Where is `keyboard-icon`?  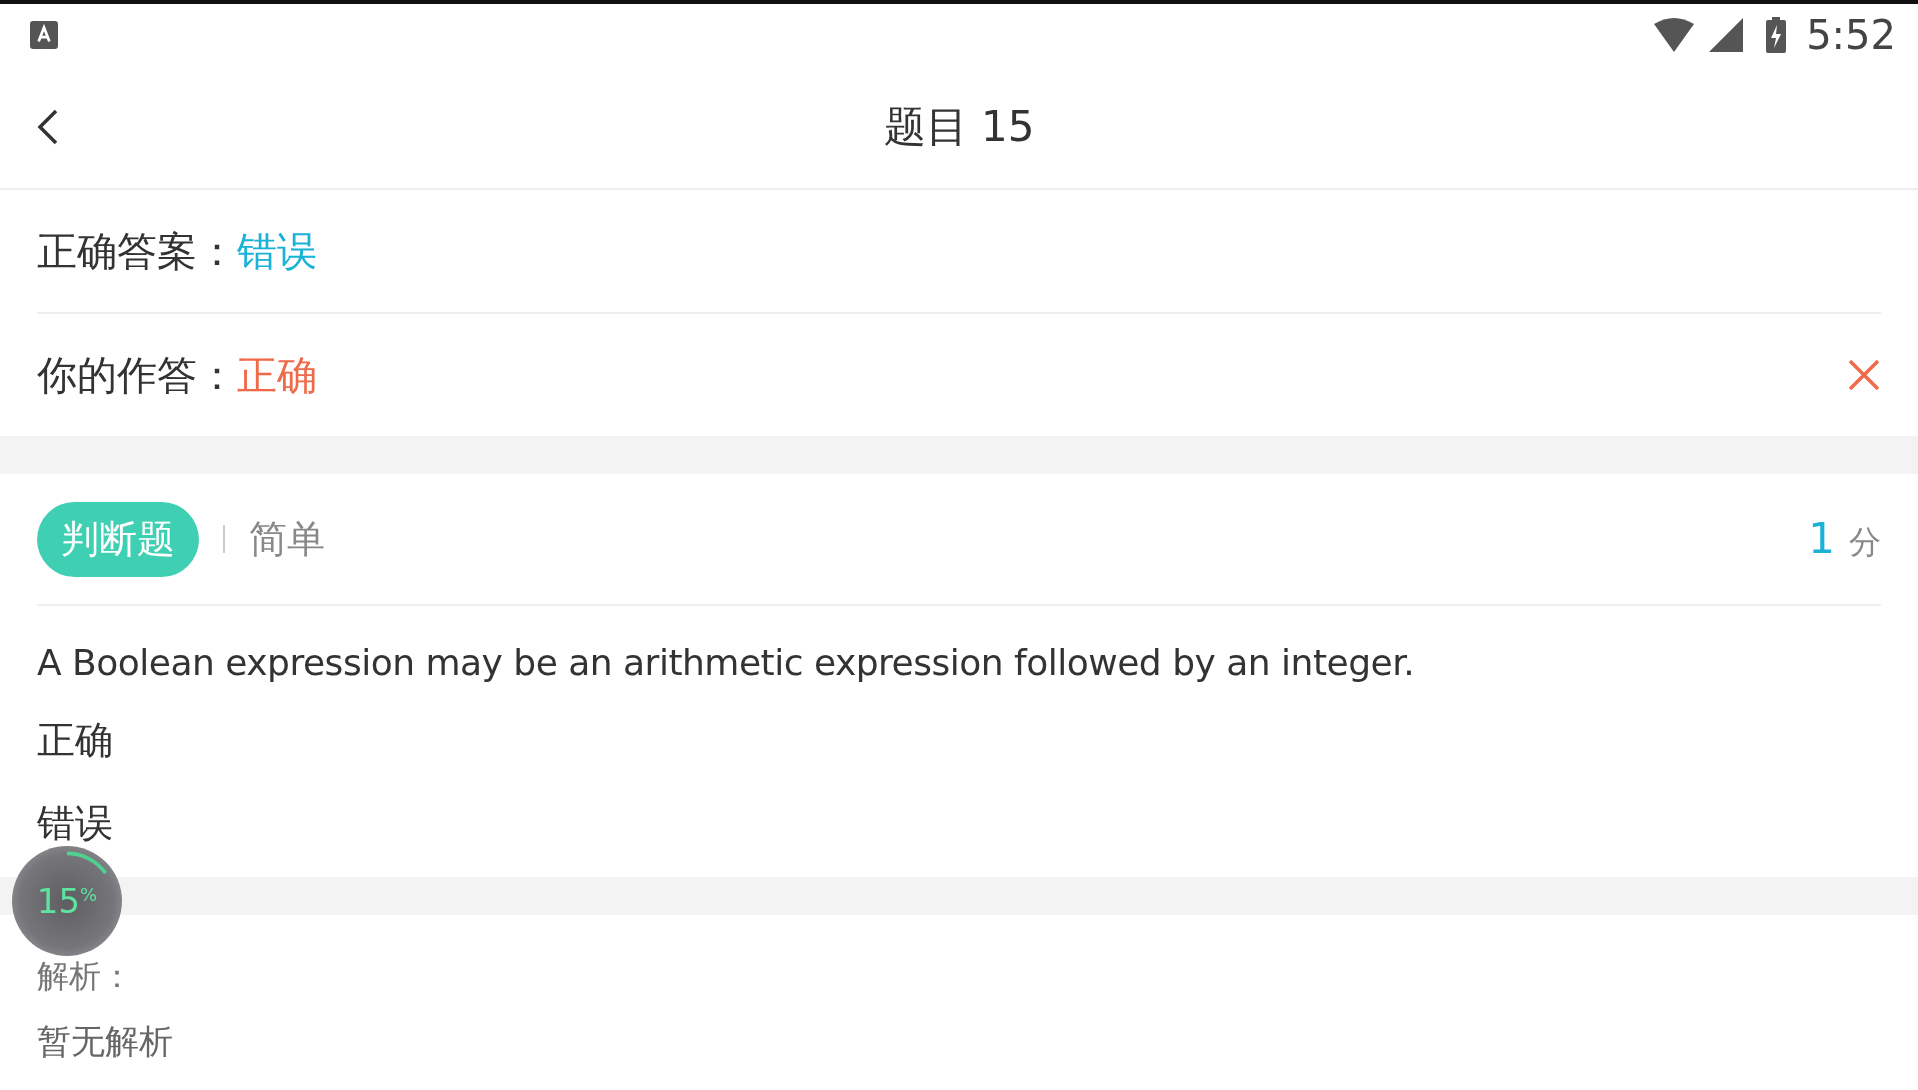
keyboard-icon is located at coordinates (44, 35).